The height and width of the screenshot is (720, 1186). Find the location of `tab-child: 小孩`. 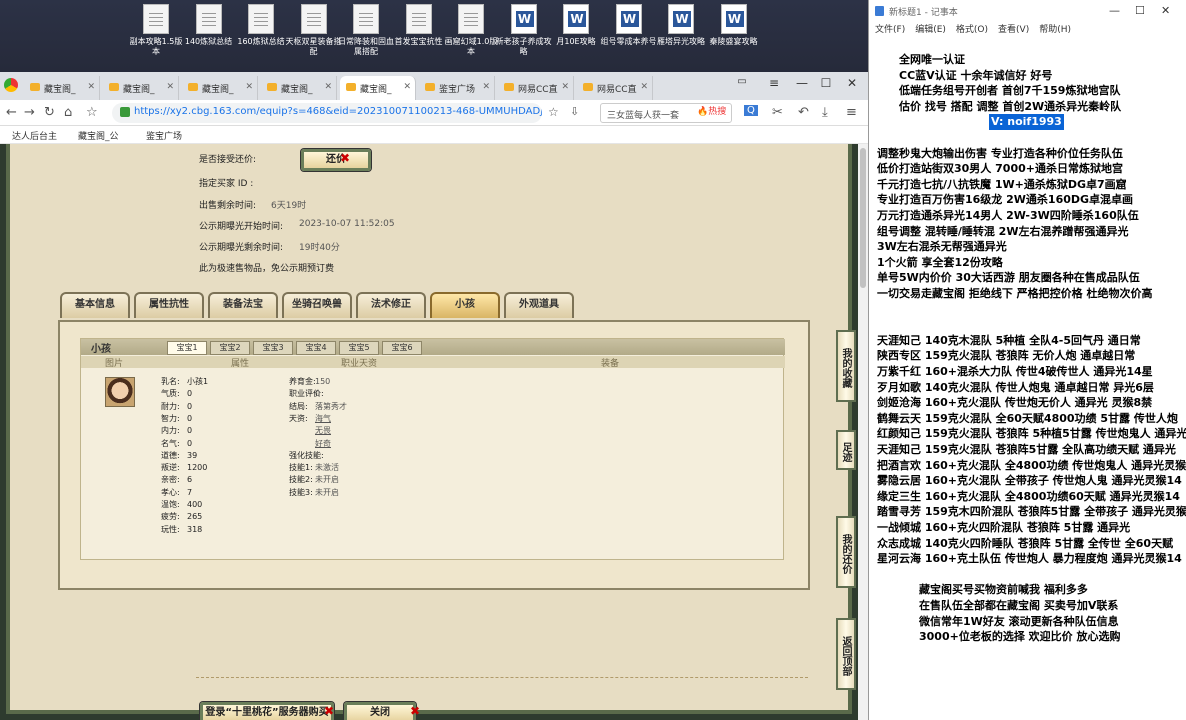

tab-child: 小孩 is located at coordinates (465, 305).